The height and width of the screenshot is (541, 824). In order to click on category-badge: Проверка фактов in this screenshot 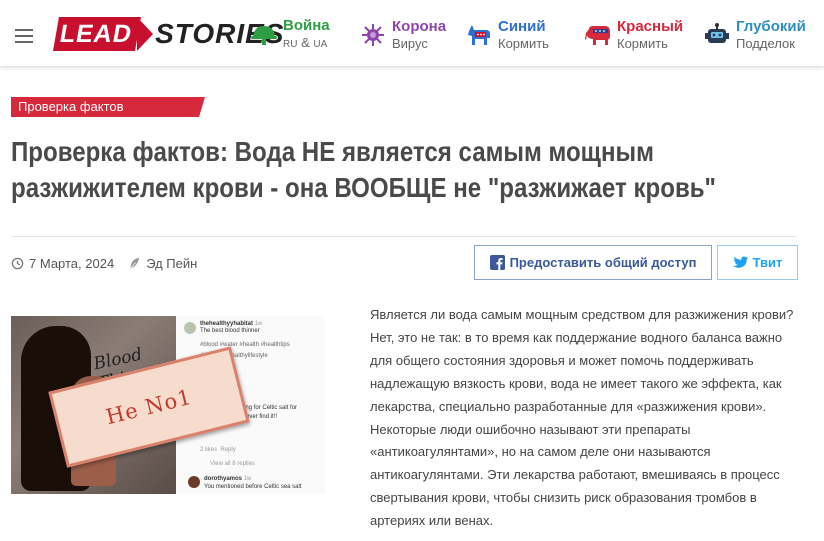, I will do `click(108, 107)`.